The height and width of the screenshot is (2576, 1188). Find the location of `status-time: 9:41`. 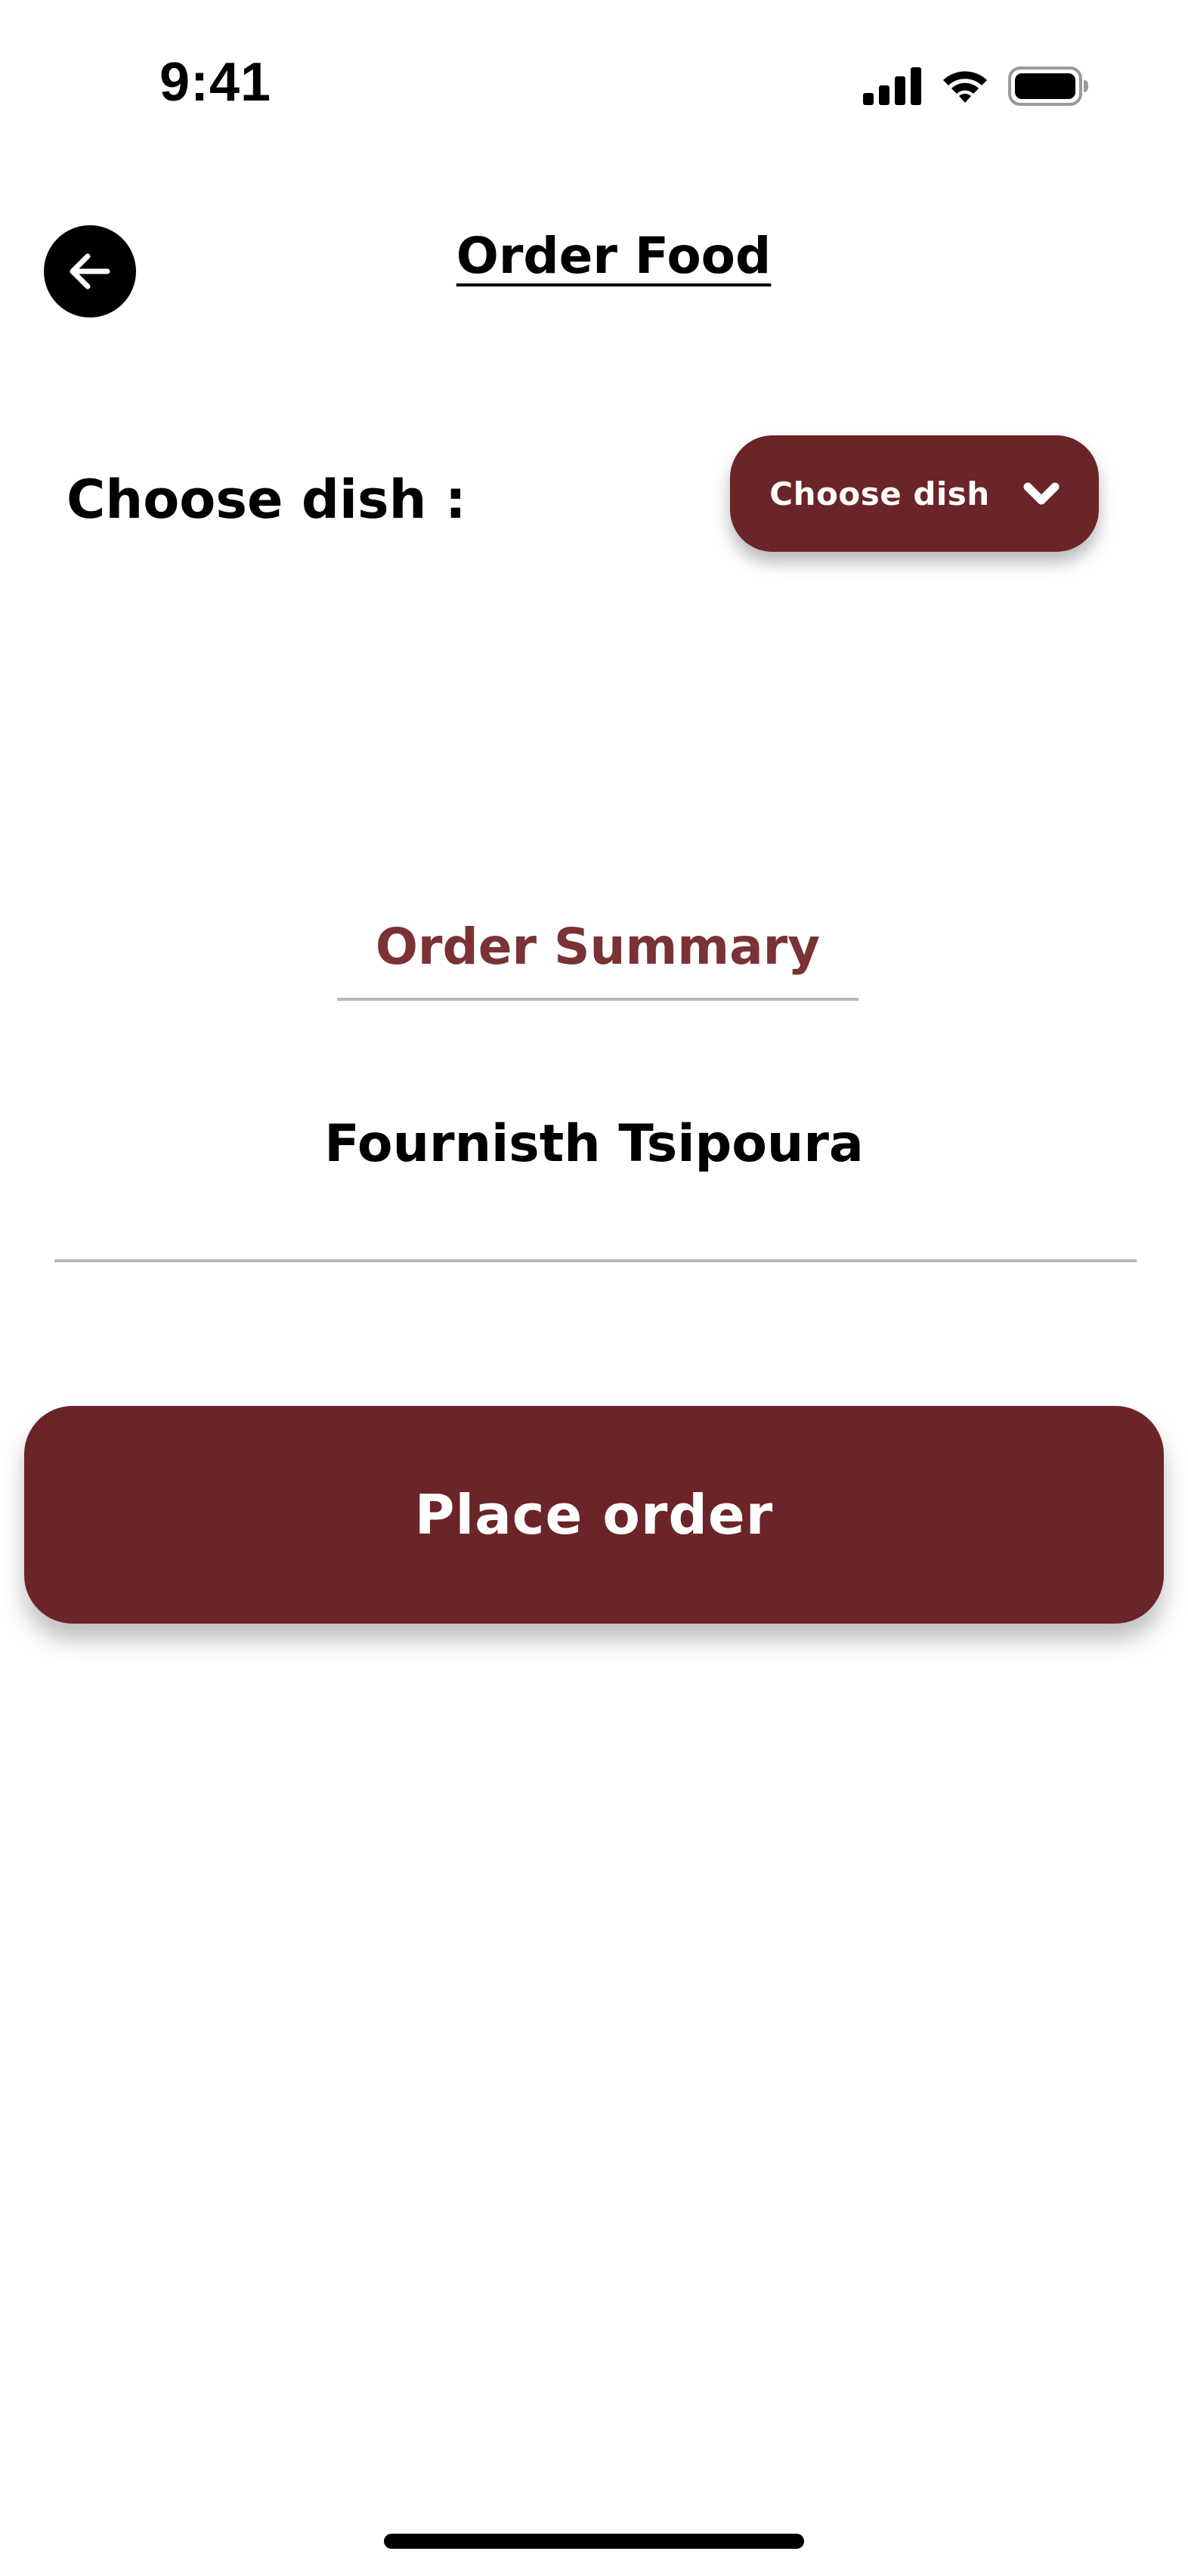

status-time: 9:41 is located at coordinates (215, 82).